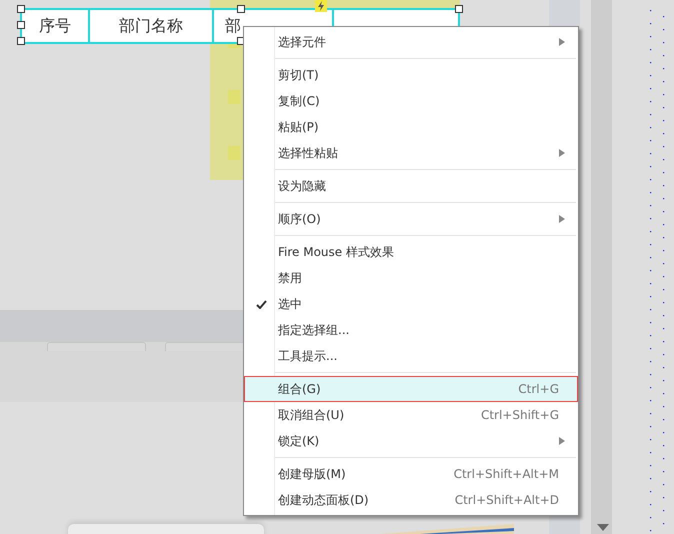 The width and height of the screenshot is (674, 534). What do you see at coordinates (519, 415) in the screenshot?
I see `shortcut-label: Ctrl+Shift+G` at bounding box center [519, 415].